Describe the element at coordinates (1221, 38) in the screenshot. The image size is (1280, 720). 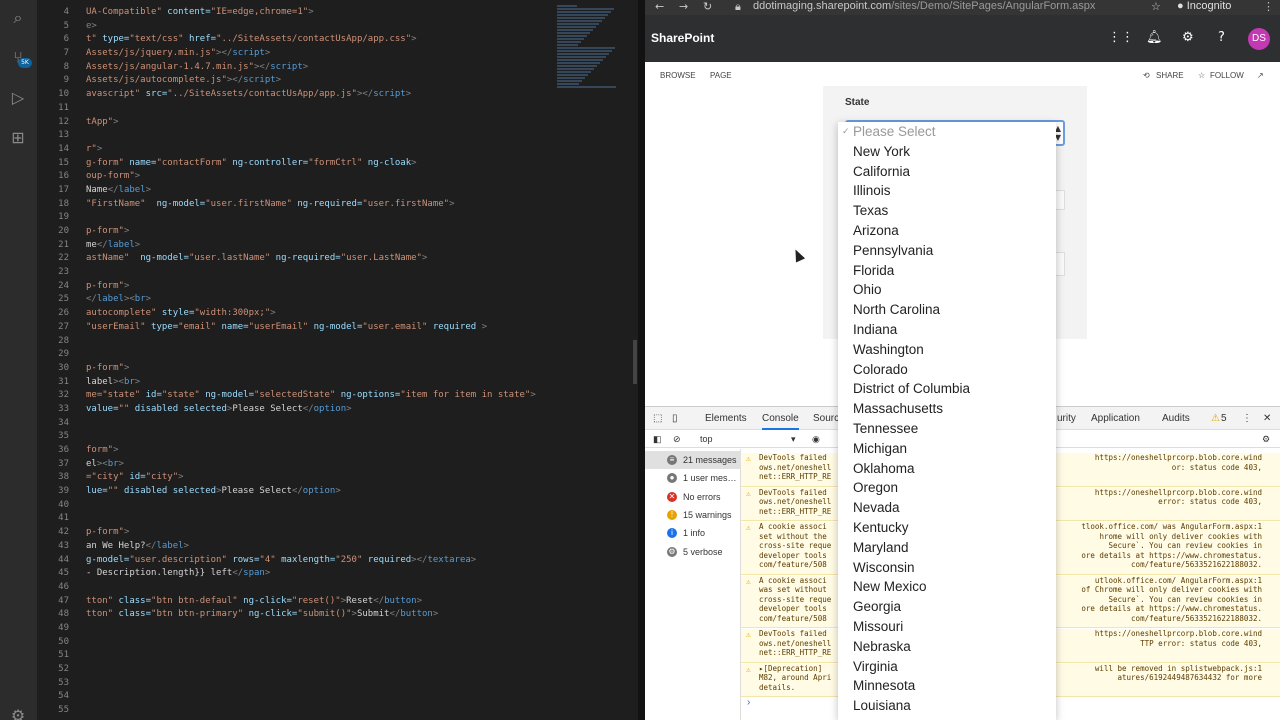
I see `help-icon: ?` at that location.